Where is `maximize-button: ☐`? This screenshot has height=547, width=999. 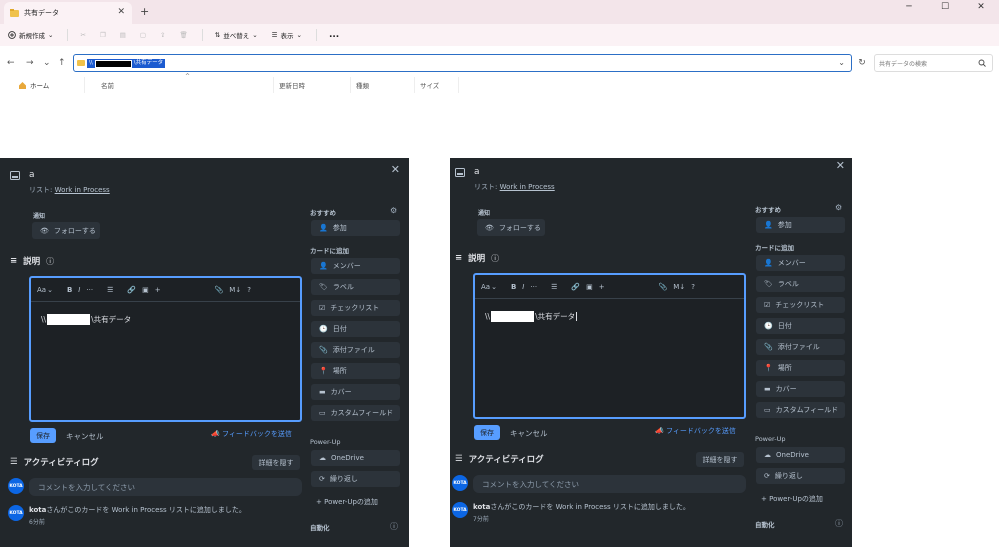
maximize-button: ☐ is located at coordinates (945, 7).